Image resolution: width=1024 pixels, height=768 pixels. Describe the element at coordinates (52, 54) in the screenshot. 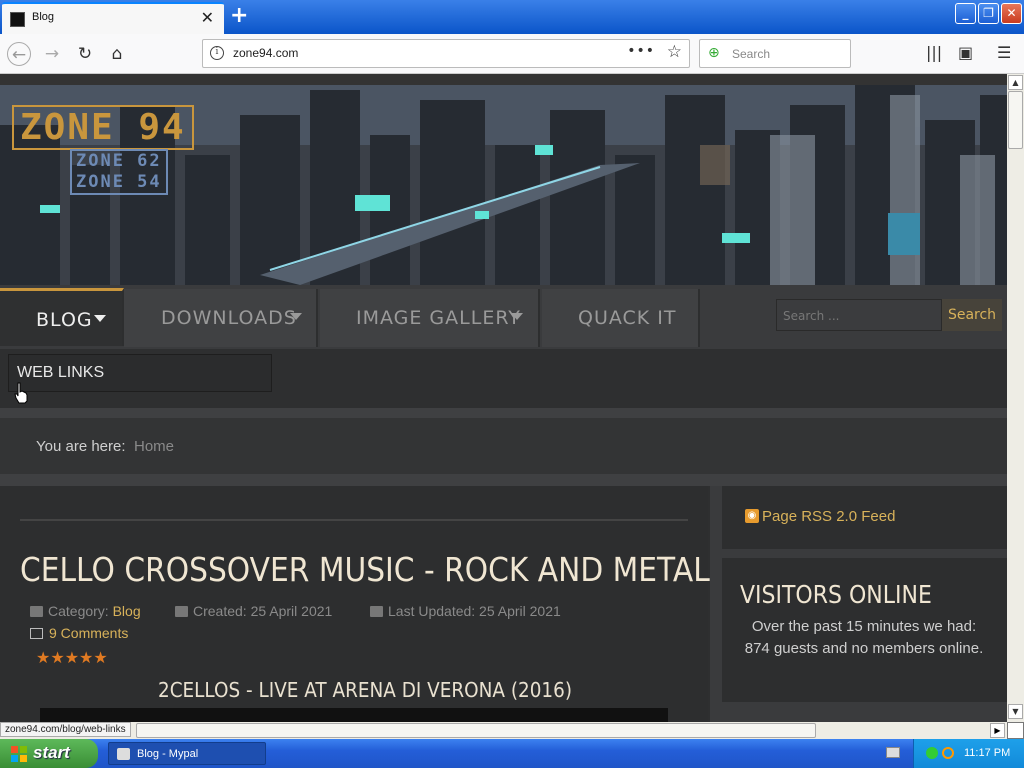

I see `forward-button: →` at that location.